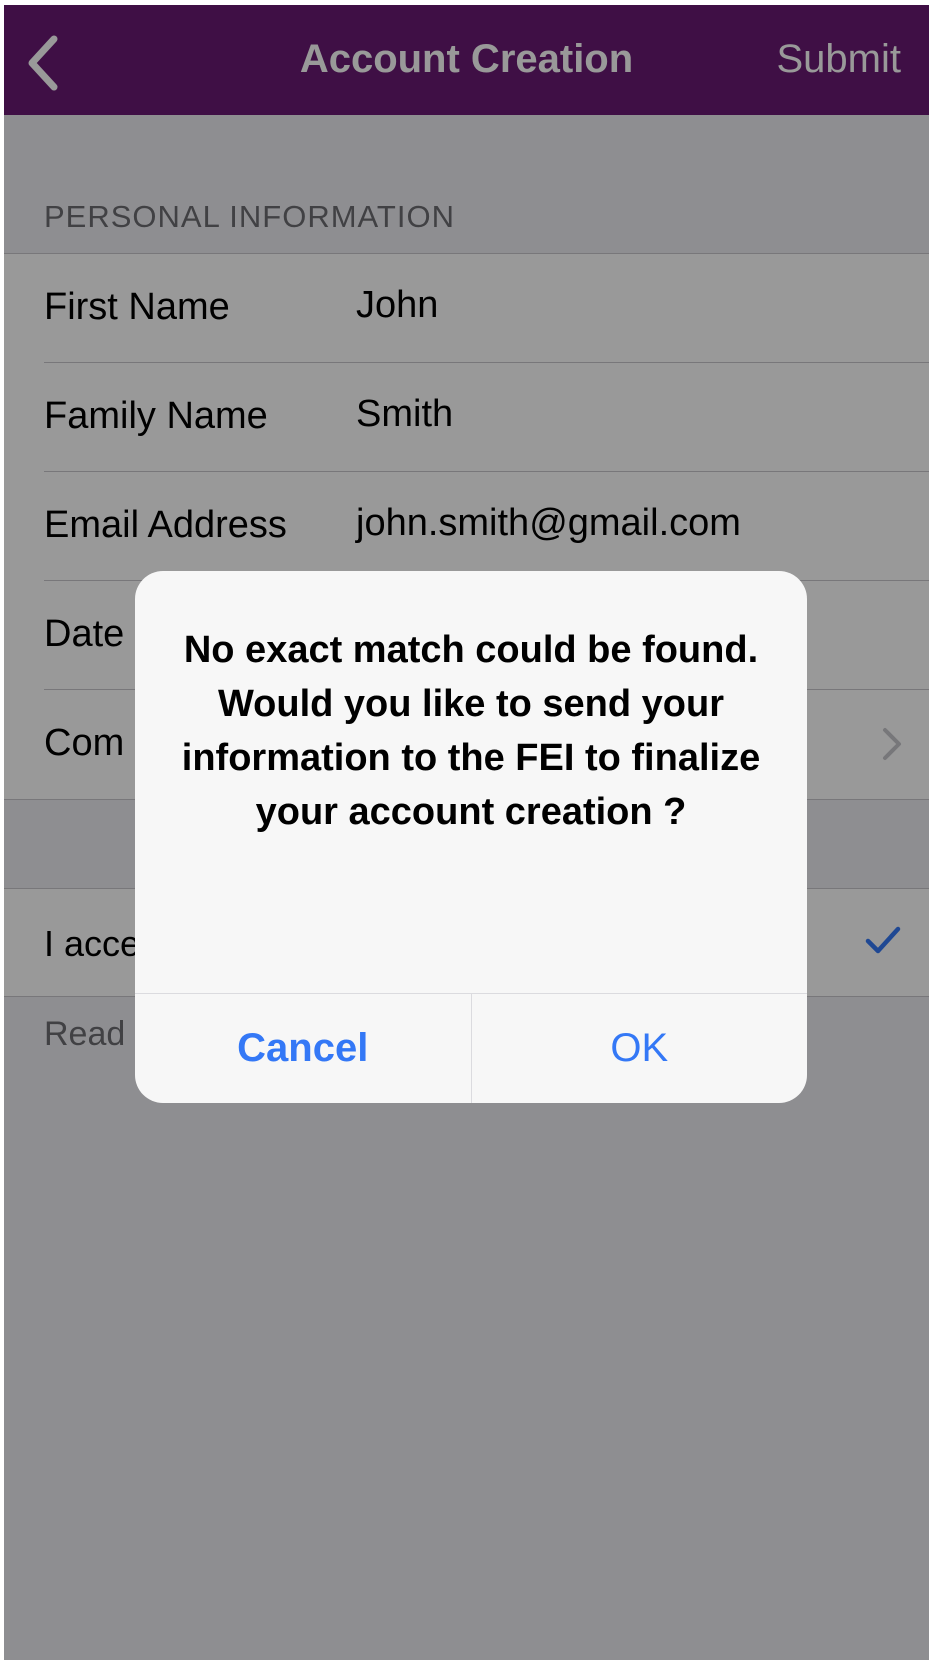 The height and width of the screenshot is (1660, 929). I want to click on cancel-button: Cancel, so click(303, 1048).